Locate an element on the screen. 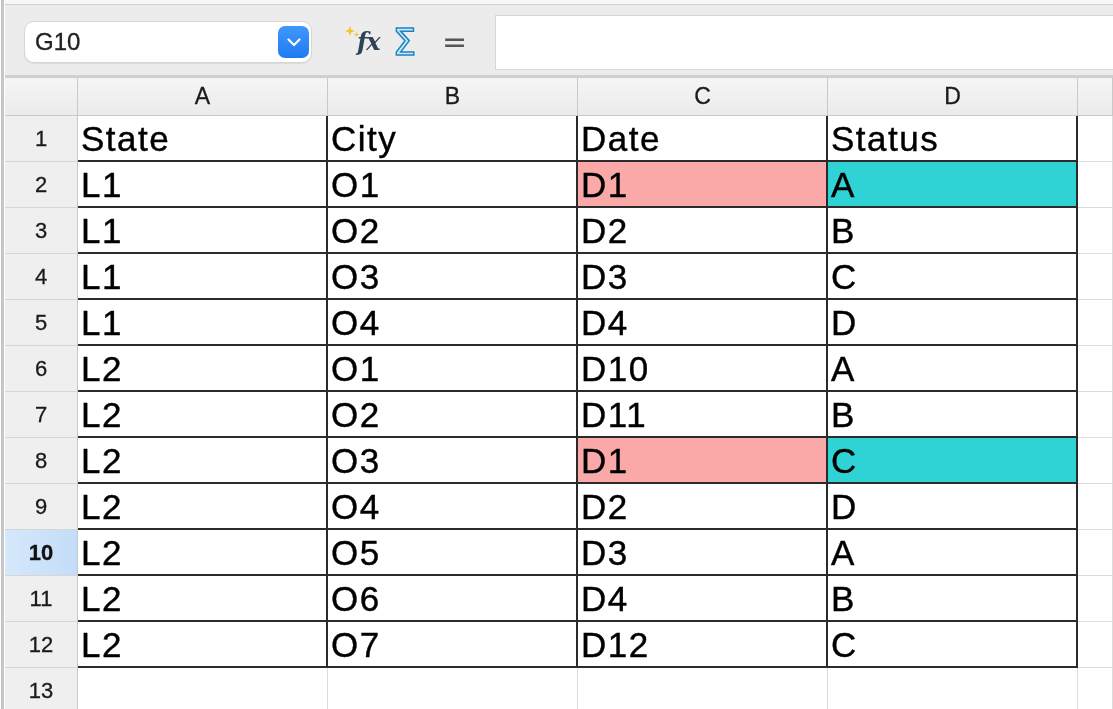 The image size is (1113, 709). column-header: B is located at coordinates (453, 97).